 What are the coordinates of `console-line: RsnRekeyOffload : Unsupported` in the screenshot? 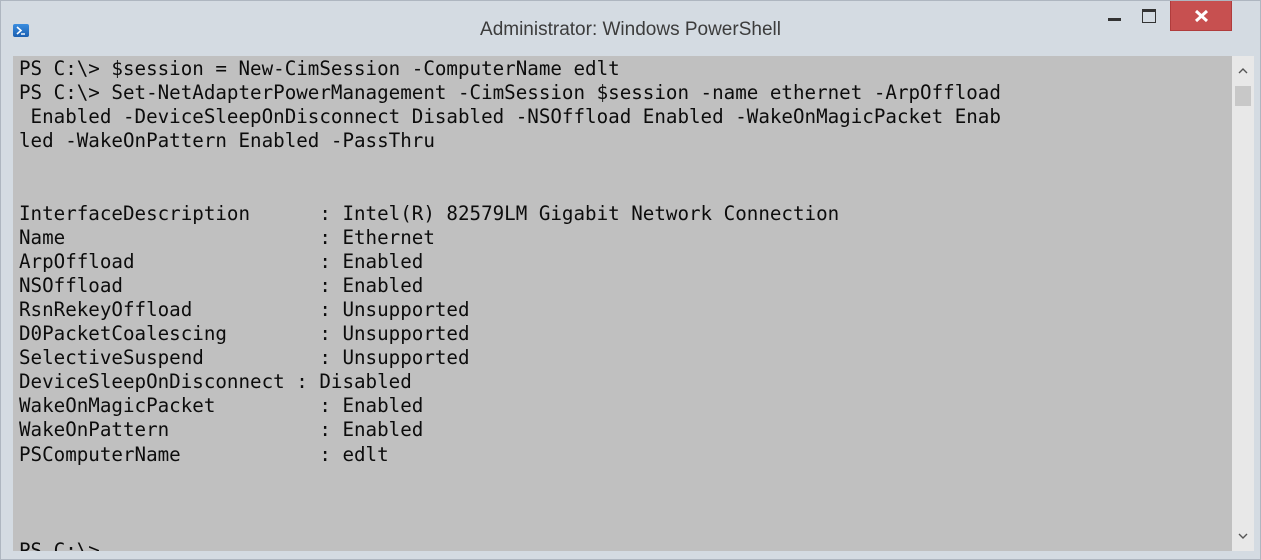 It's located at (244, 309).